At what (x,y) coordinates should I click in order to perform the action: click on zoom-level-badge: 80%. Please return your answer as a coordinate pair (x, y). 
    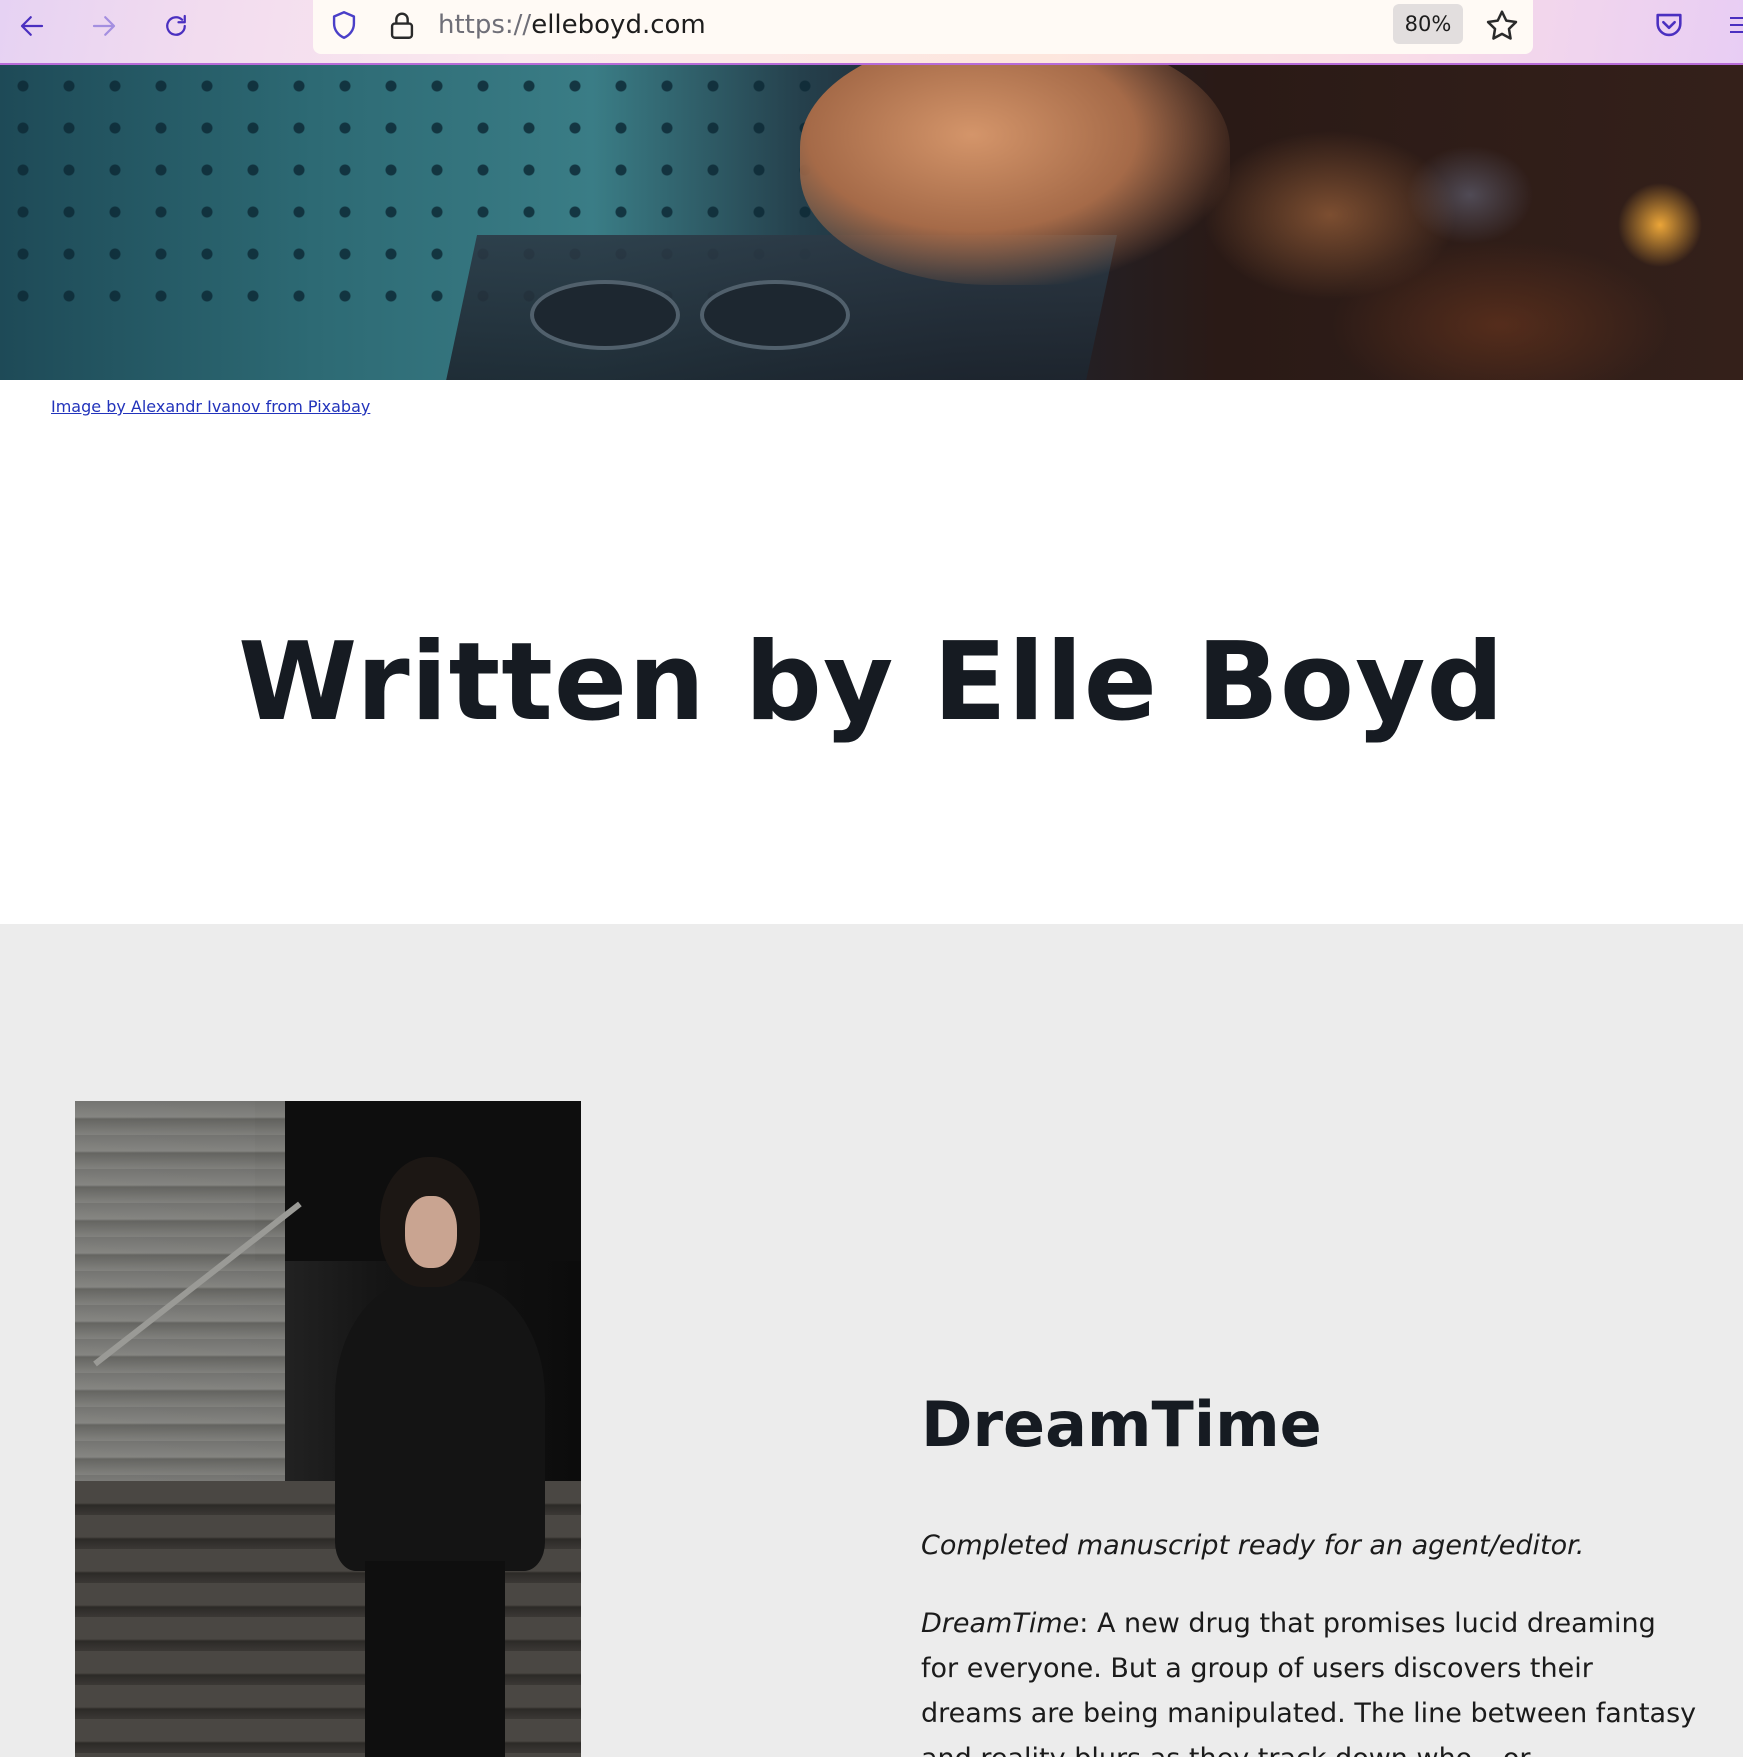
    Looking at the image, I should click on (1428, 24).